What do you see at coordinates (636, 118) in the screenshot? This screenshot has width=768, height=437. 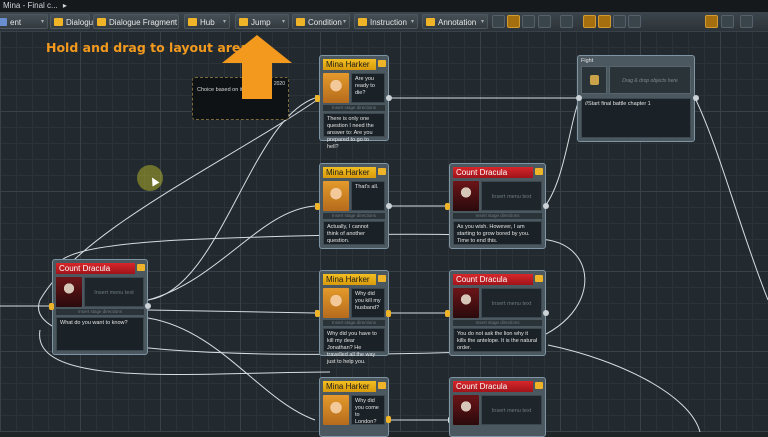 I see `fight-body: //Start final battle chapter 1` at bounding box center [636, 118].